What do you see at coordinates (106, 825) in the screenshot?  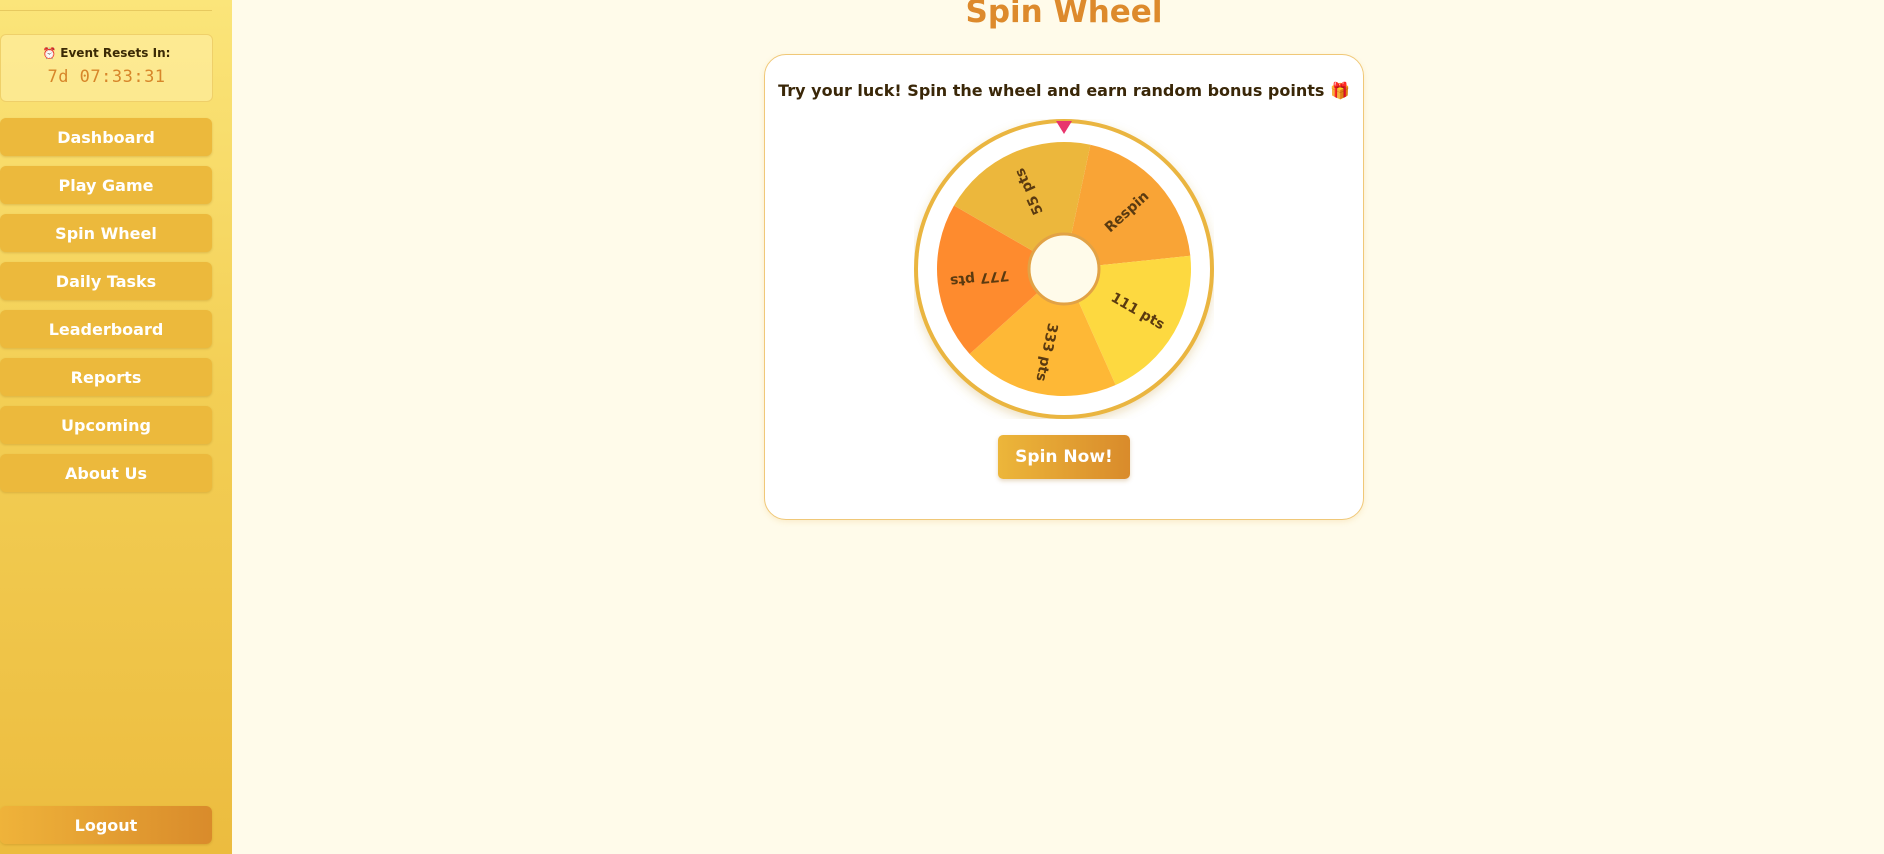 I see `logout-button: Logout` at bounding box center [106, 825].